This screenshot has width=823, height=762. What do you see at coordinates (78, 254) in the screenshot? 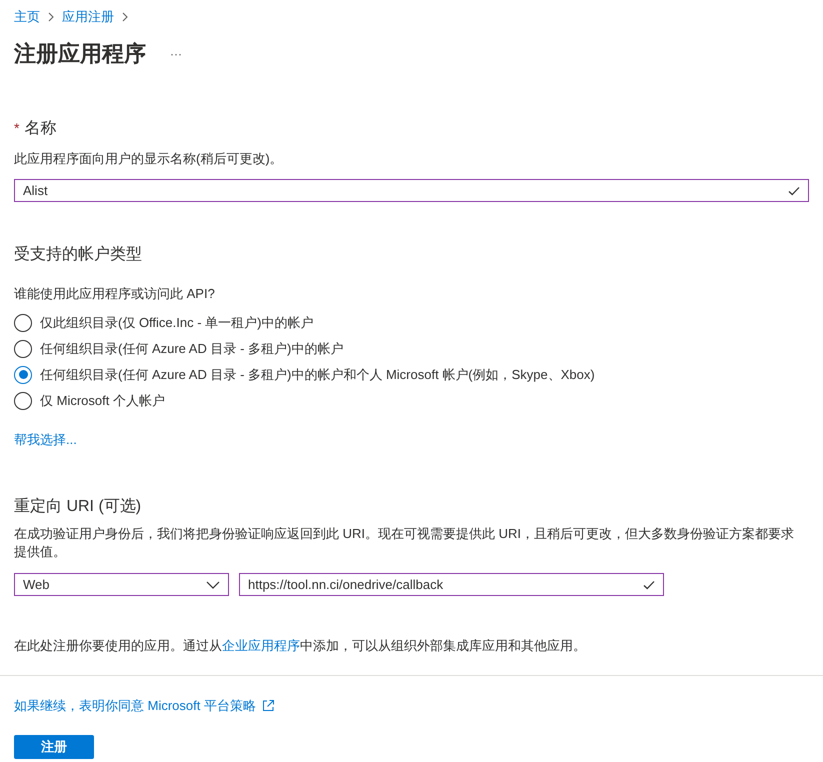
I see `section-heading: 受支持的帐户类型` at bounding box center [78, 254].